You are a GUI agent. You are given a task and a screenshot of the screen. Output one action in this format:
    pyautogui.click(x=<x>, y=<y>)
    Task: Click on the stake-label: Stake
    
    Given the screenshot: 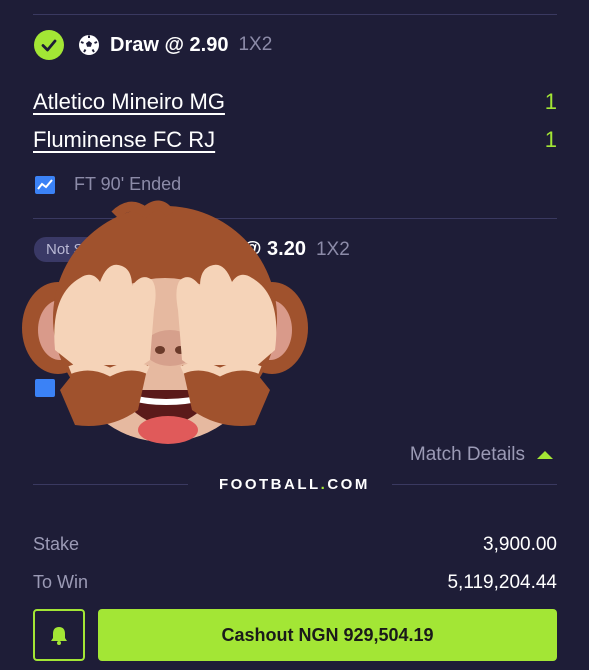 What is the action you would take?
    pyautogui.click(x=56, y=544)
    